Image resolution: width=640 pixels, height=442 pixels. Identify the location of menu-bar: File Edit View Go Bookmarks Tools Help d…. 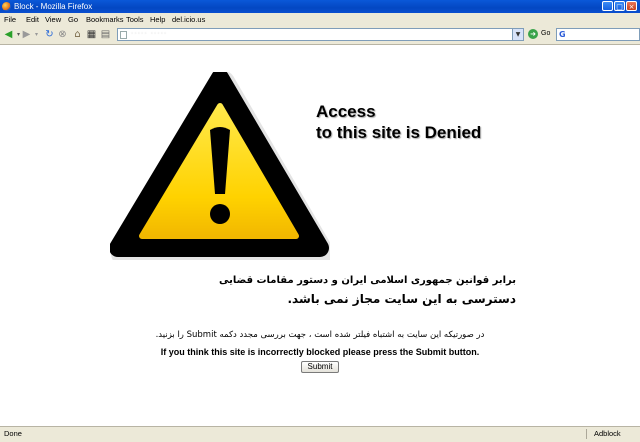
(320, 19).